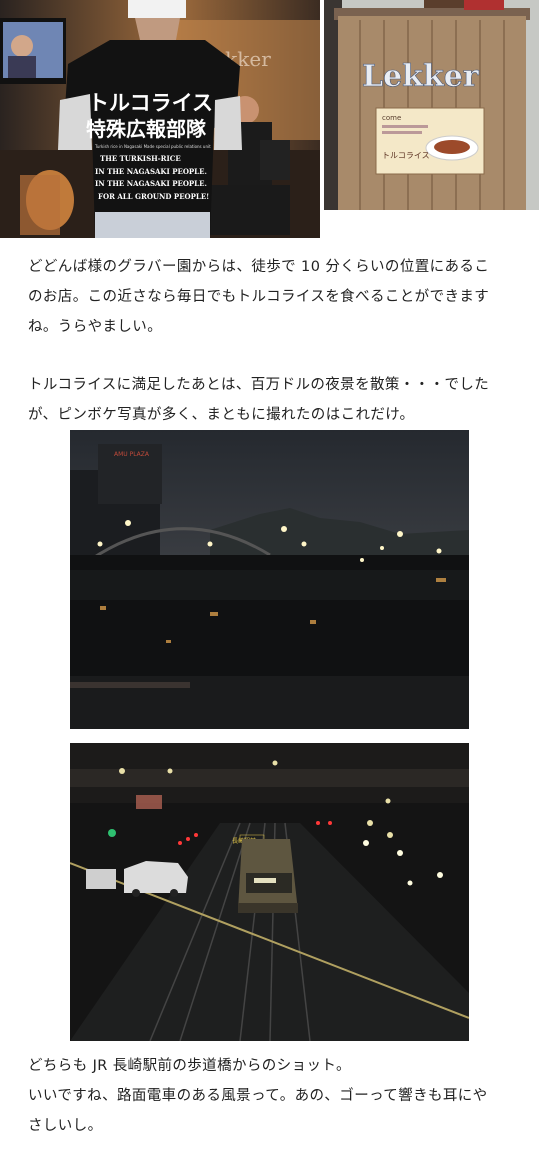 The image size is (539, 1160). What do you see at coordinates (258, 1096) in the screenshot?
I see `text-line: いいですね、路面電車のある風景って。あの、ゴーって響きも耳にや` at bounding box center [258, 1096].